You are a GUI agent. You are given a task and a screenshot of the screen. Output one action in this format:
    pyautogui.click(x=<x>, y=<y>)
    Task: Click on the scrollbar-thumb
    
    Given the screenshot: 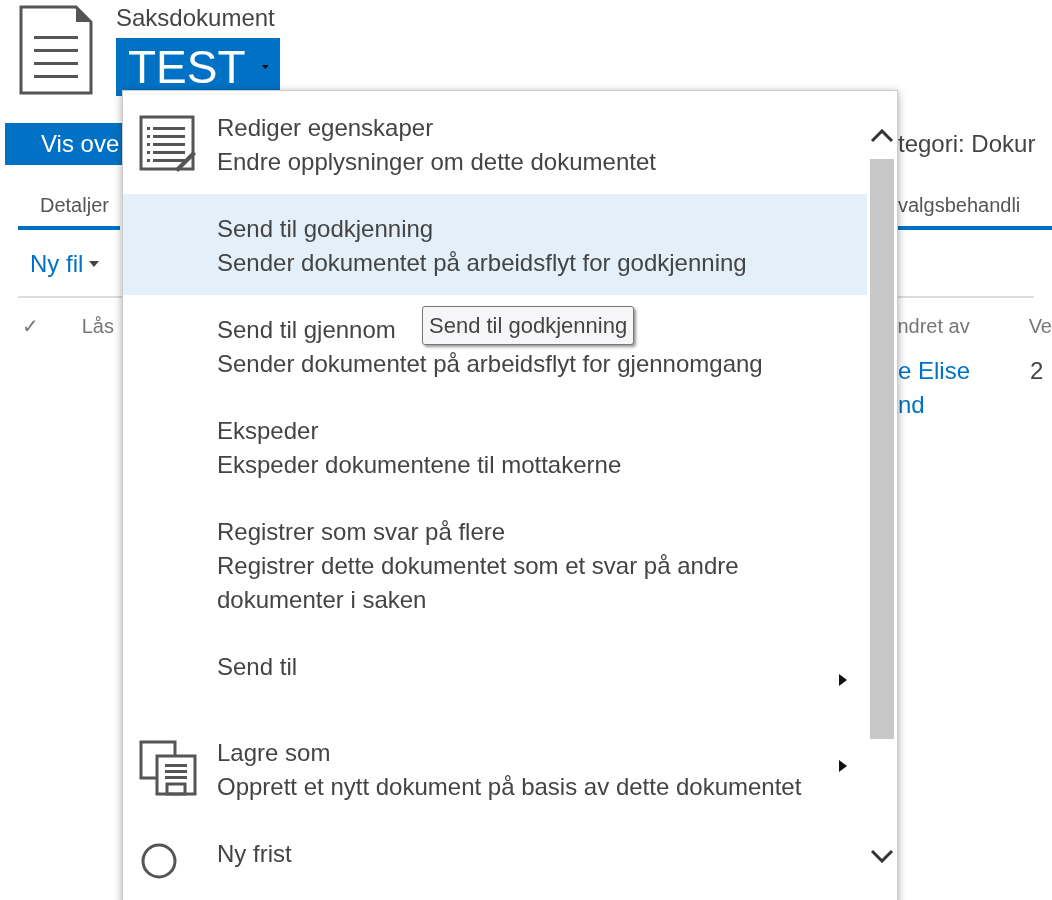 What is the action you would take?
    pyautogui.click(x=882, y=449)
    